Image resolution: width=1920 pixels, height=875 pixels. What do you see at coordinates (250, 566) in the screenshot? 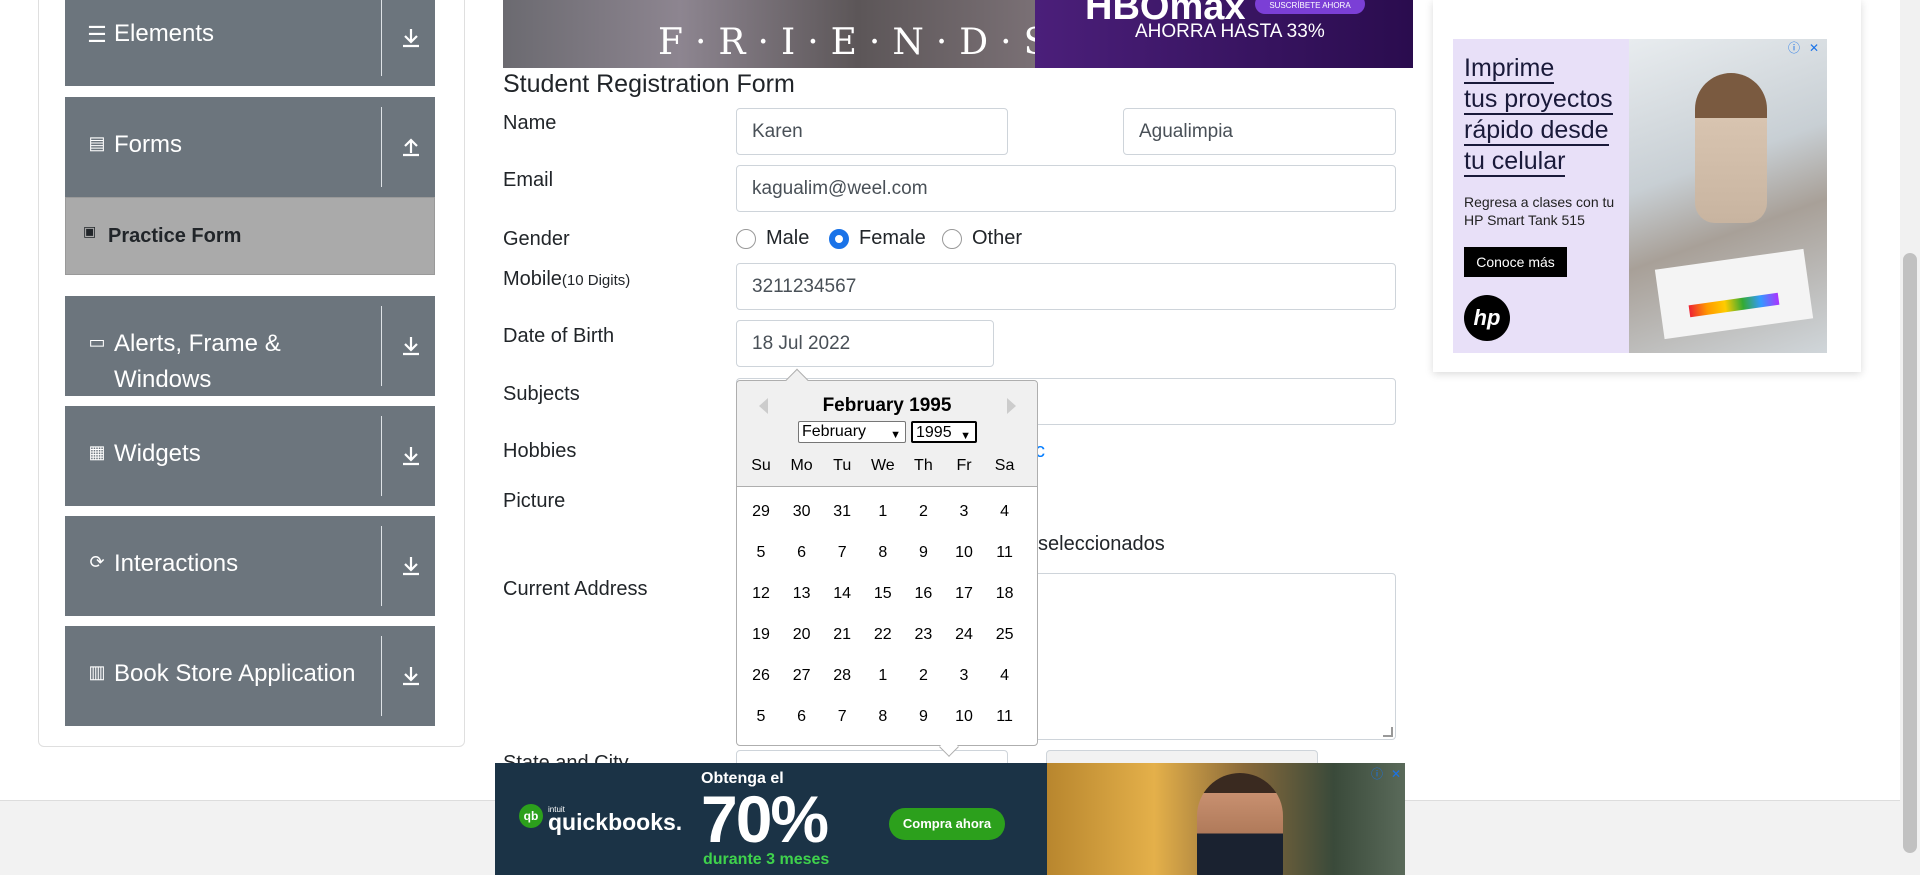
I see `sidebar-group-interactions: ⟳ Interactions` at bounding box center [250, 566].